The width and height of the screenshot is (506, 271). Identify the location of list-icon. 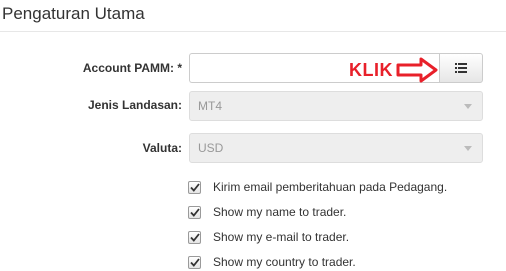
(461, 68).